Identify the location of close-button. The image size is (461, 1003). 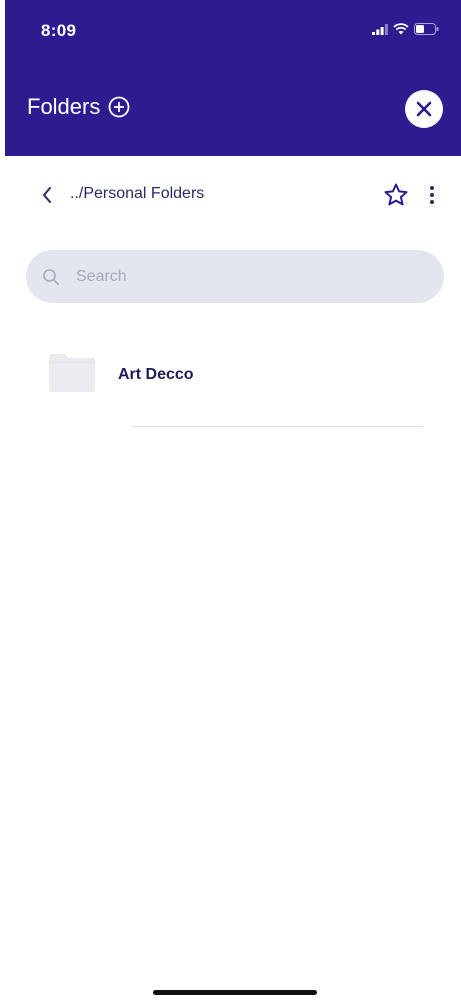
(424, 109).